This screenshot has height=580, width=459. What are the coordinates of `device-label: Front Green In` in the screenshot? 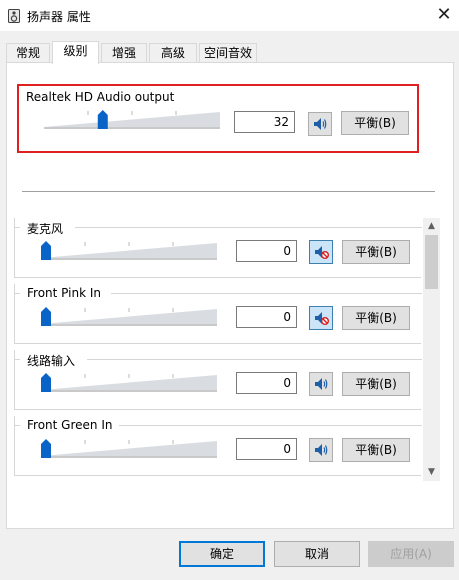 It's located at (70, 425).